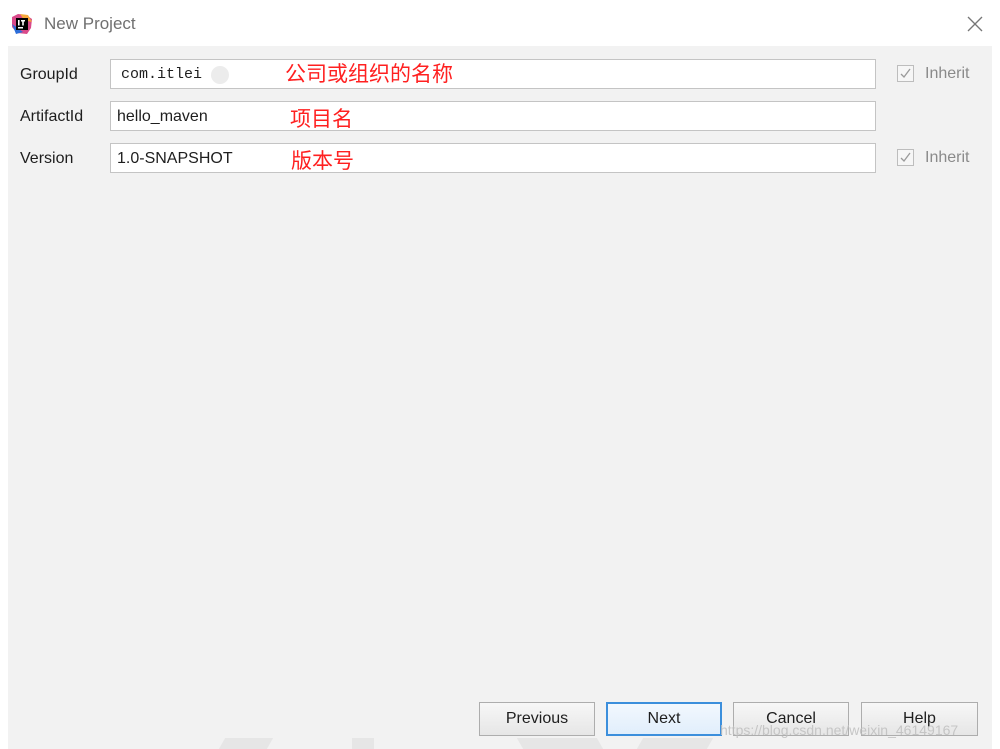 The width and height of the screenshot is (1000, 749). What do you see at coordinates (664, 719) in the screenshot?
I see `next-button: Next` at bounding box center [664, 719].